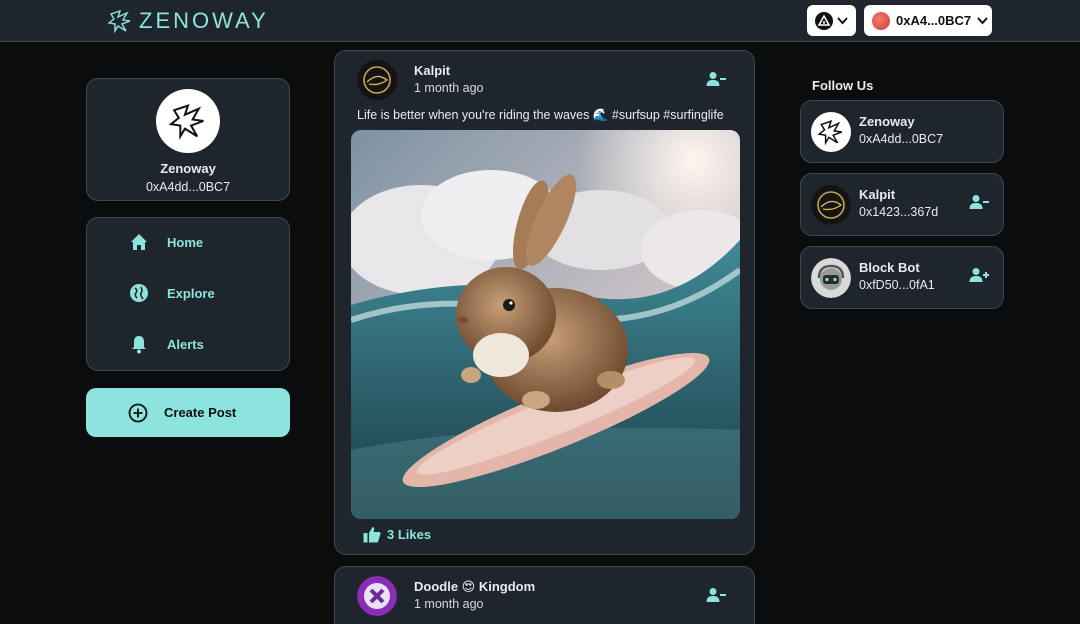  I want to click on account-name: Kalpit, so click(877, 194).